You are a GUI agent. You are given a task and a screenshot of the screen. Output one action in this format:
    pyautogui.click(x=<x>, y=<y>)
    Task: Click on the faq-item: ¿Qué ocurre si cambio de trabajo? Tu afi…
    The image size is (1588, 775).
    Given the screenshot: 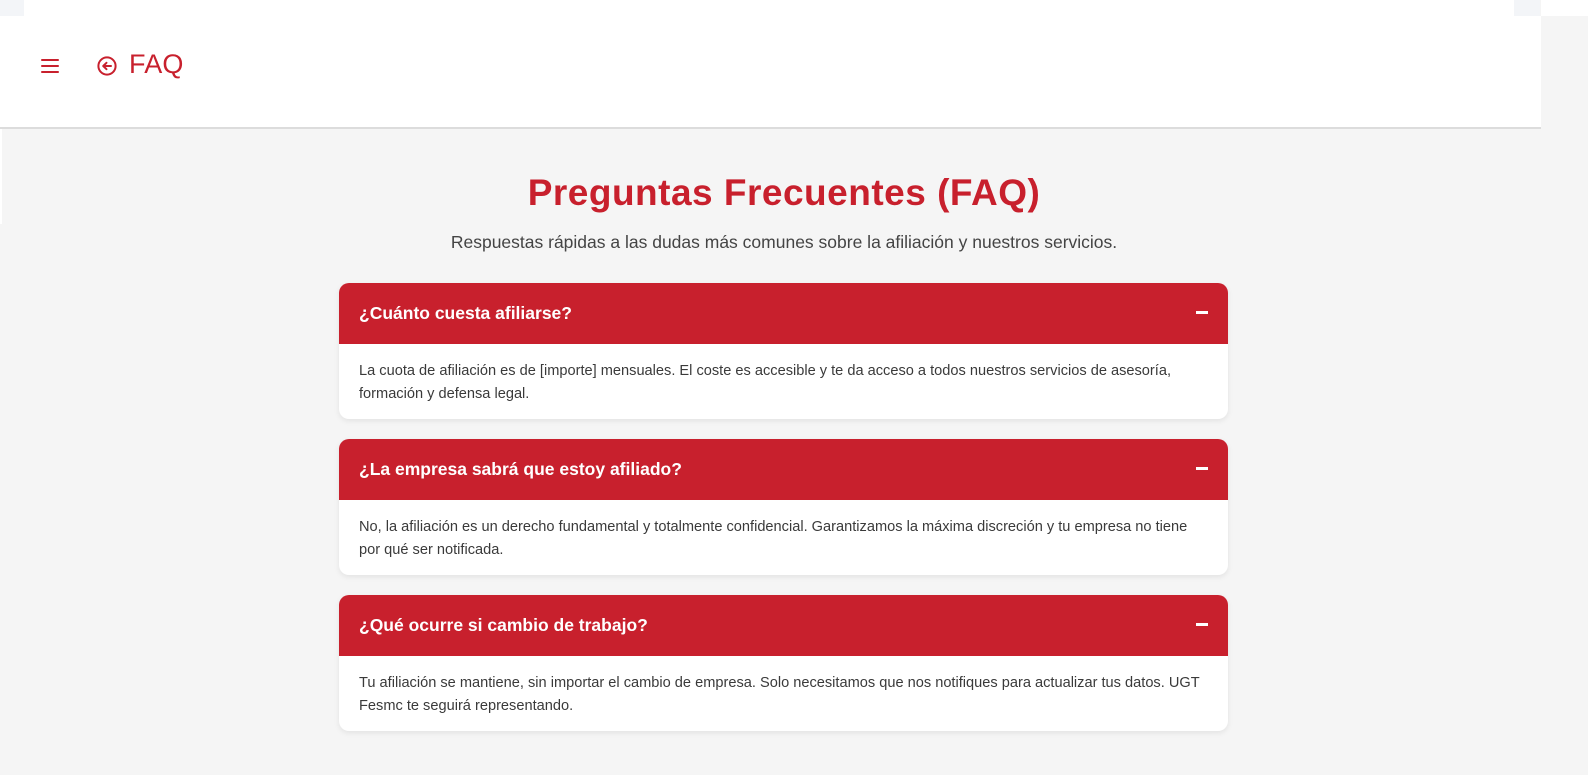 What is the action you would take?
    pyautogui.click(x=783, y=663)
    